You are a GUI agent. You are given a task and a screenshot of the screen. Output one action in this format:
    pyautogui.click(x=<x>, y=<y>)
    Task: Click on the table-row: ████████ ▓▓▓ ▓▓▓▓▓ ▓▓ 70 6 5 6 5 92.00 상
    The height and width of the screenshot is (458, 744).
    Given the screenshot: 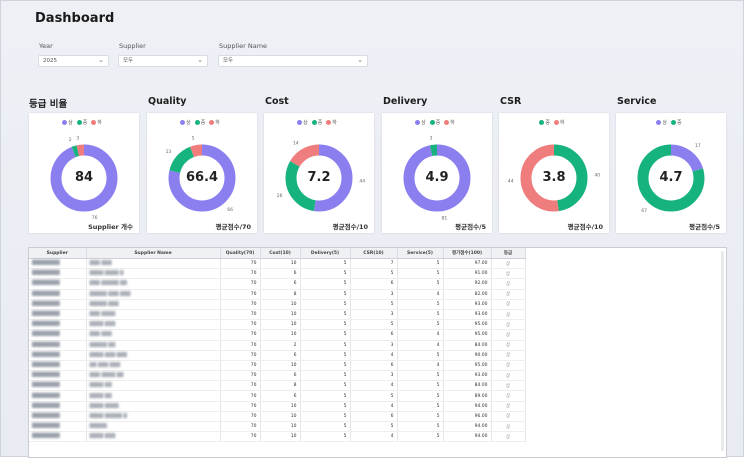 What is the action you would take?
    pyautogui.click(x=277, y=284)
    